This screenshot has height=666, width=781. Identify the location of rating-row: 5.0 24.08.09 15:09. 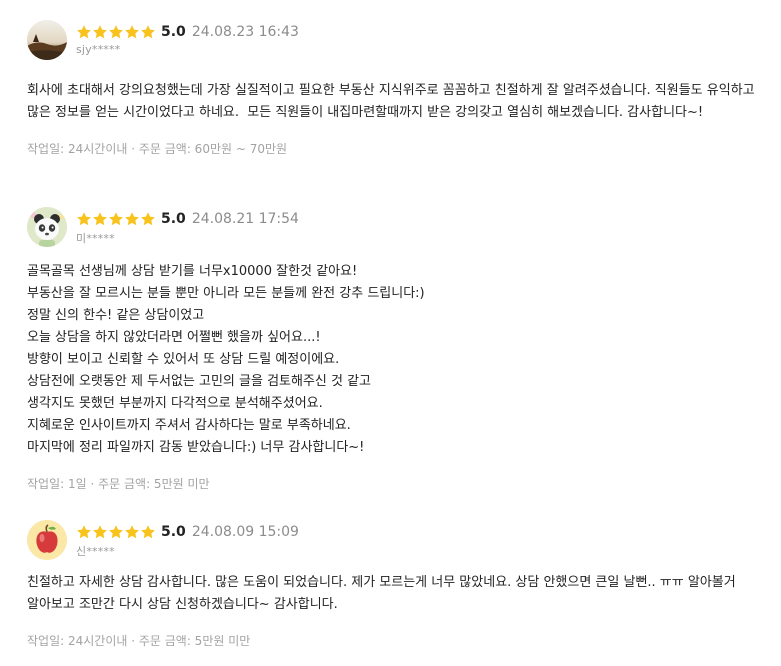
(187, 532).